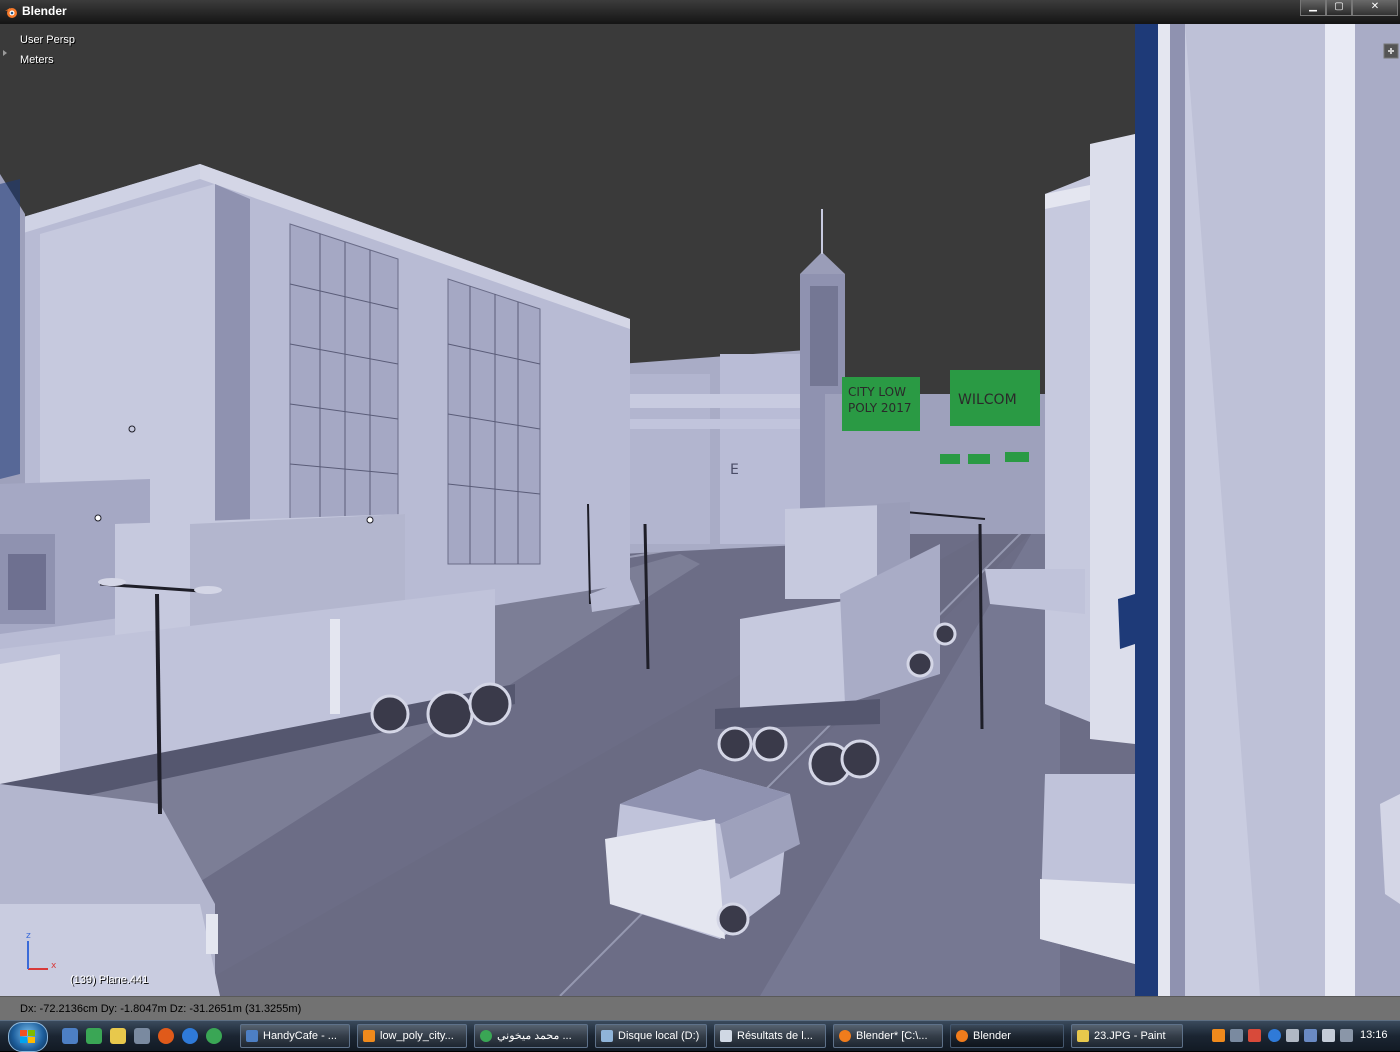 The height and width of the screenshot is (1052, 1400). Describe the element at coordinates (877, 392) in the screenshot. I see `billboard-line-1: CITY LOW` at that location.